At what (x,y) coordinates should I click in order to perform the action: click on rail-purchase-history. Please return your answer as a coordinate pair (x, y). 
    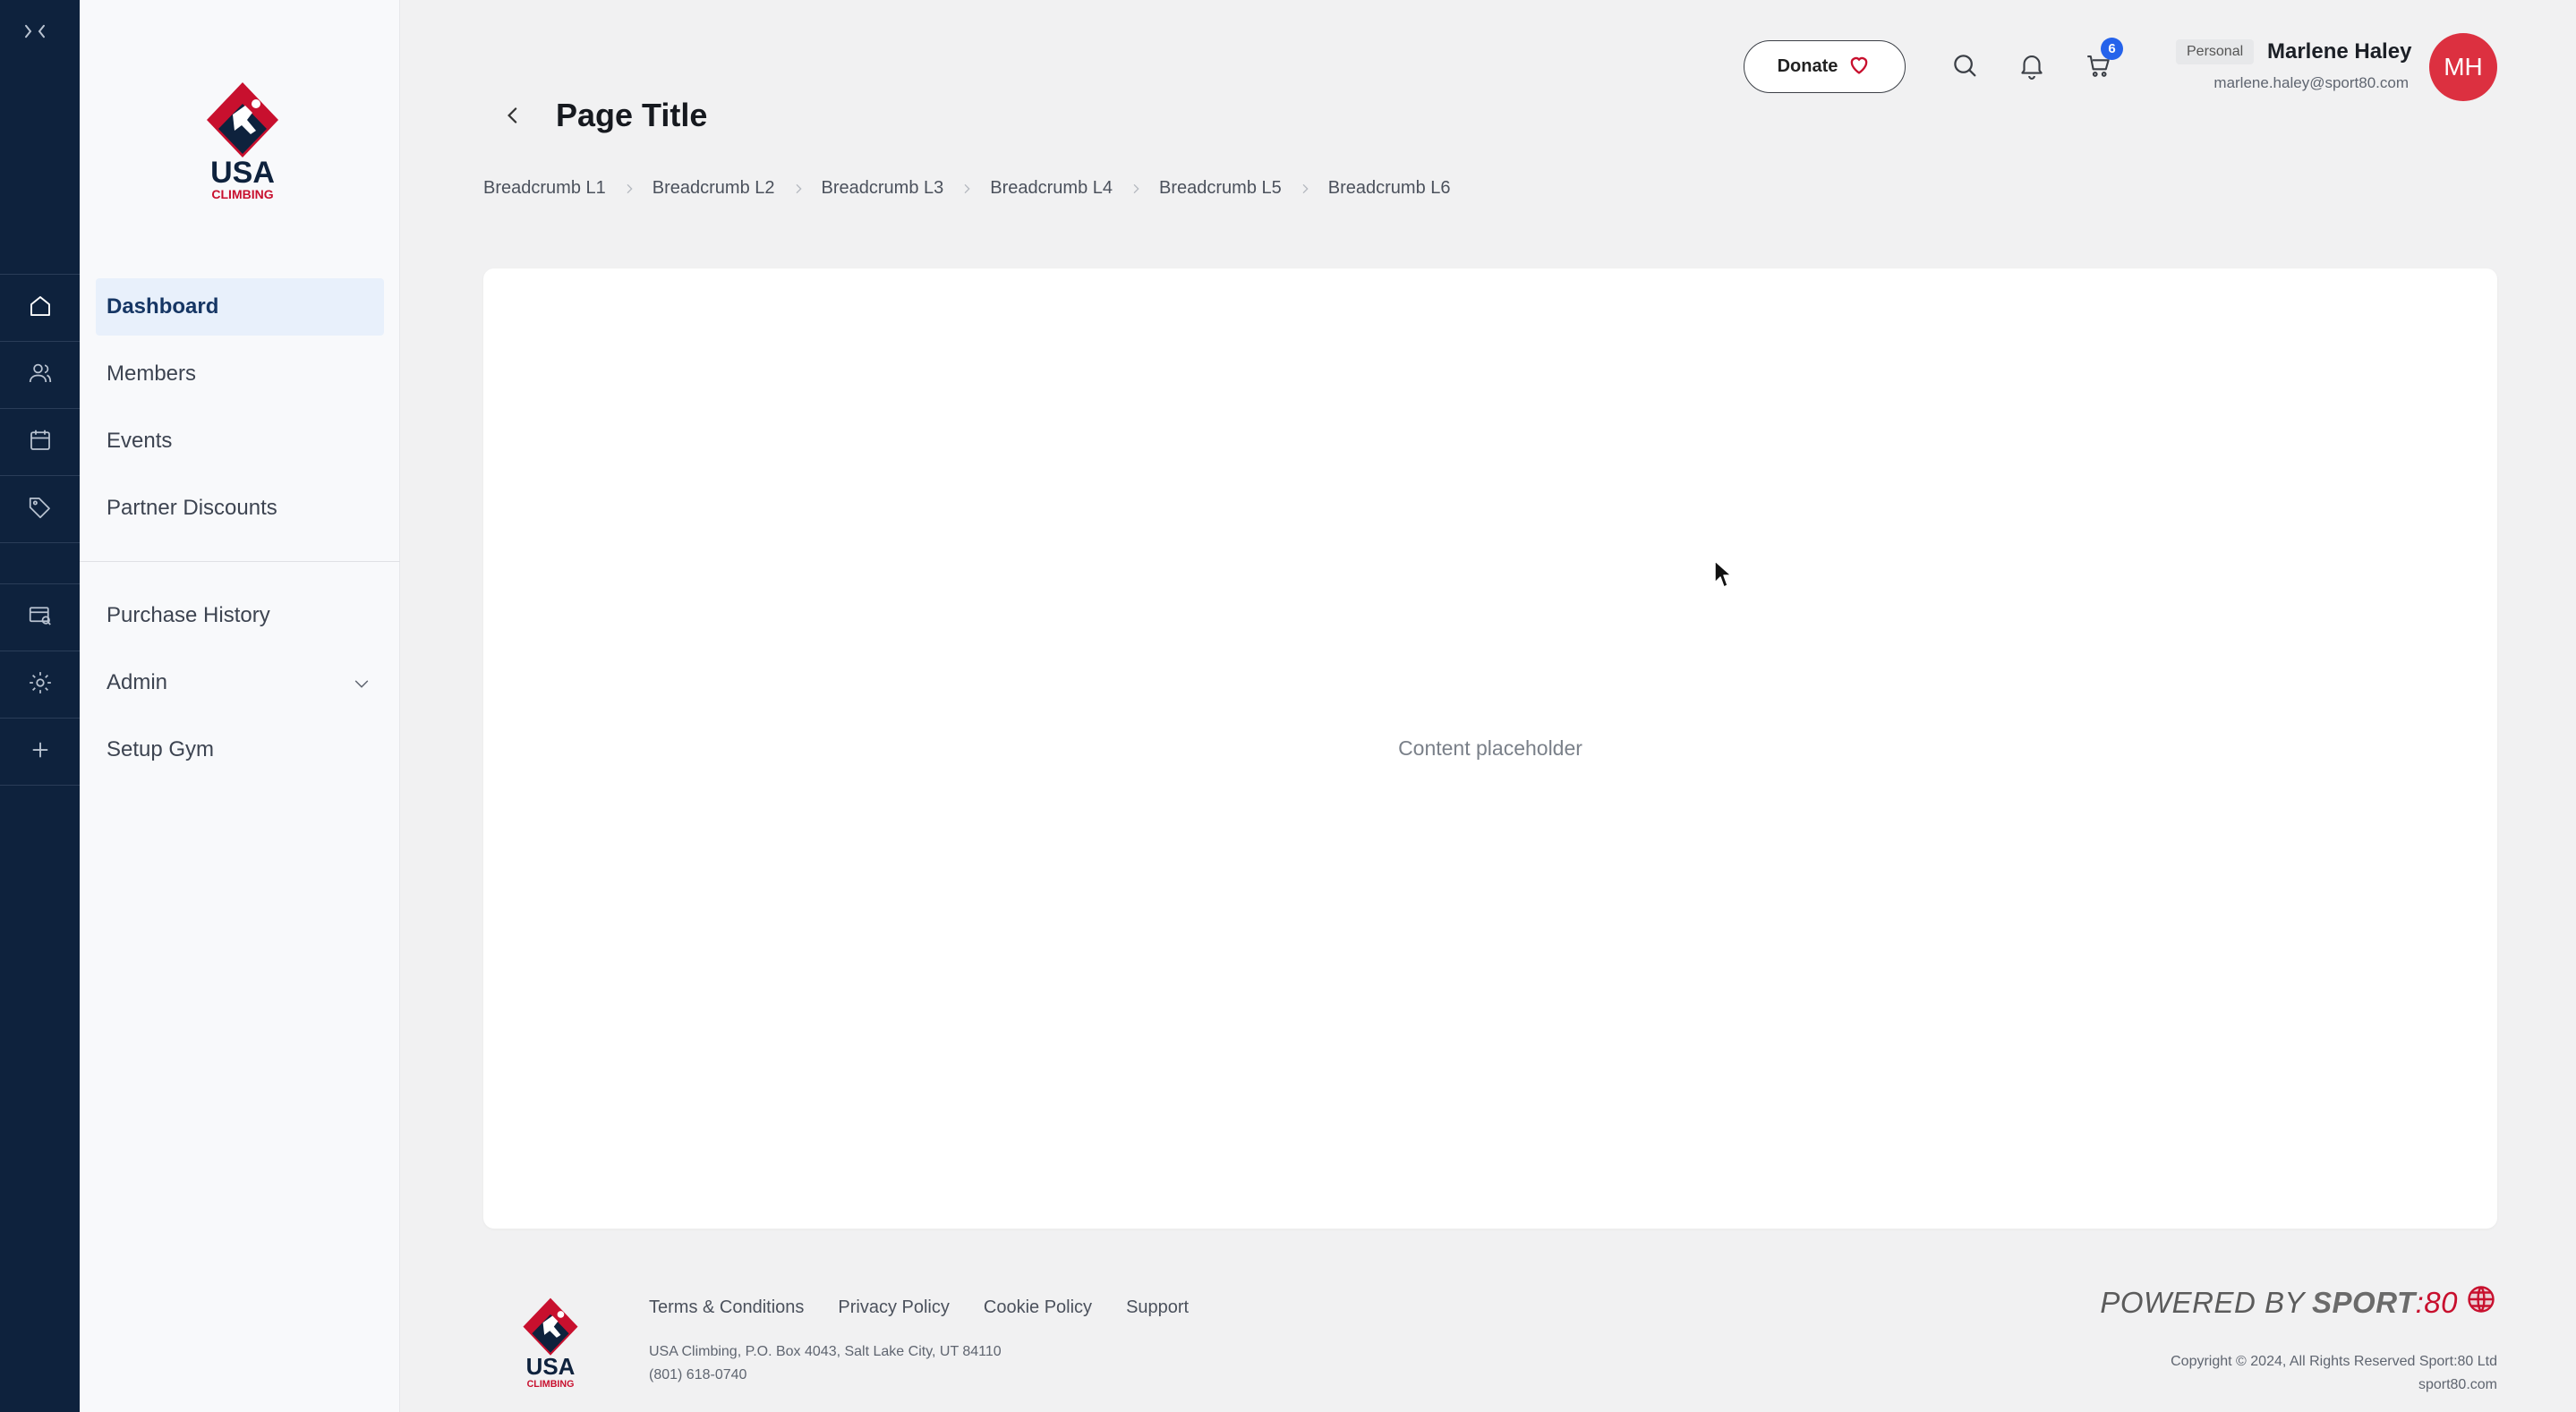
    Looking at the image, I should click on (40, 617).